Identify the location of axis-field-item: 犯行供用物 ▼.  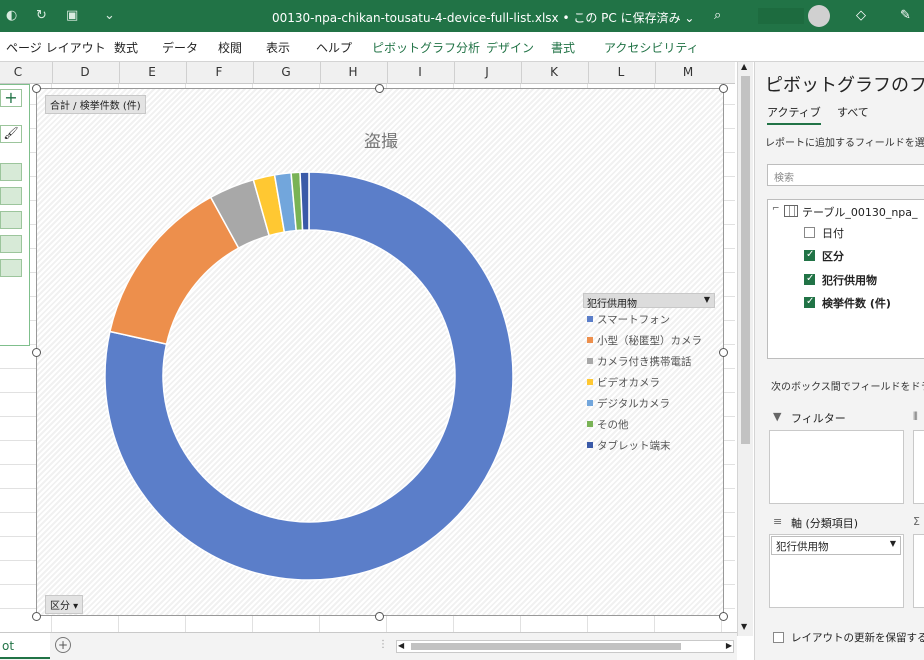
(836, 545).